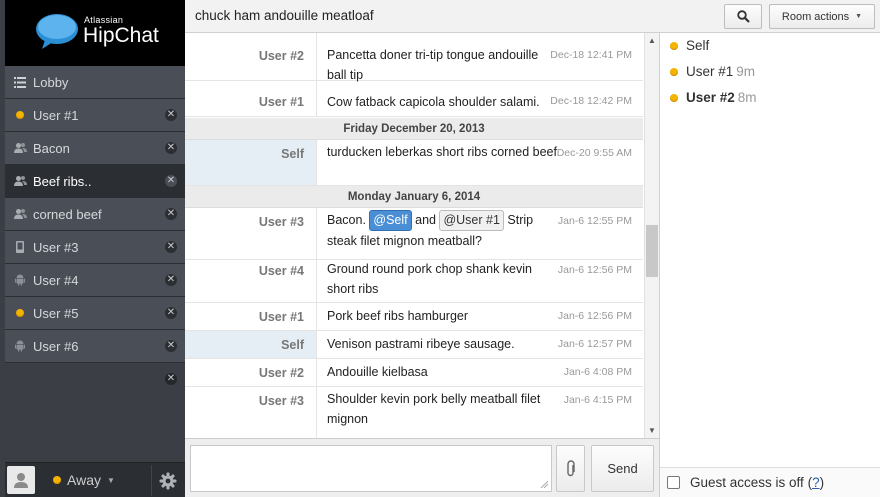 This screenshot has width=880, height=497. I want to click on message-sender: Self, so click(251, 162).